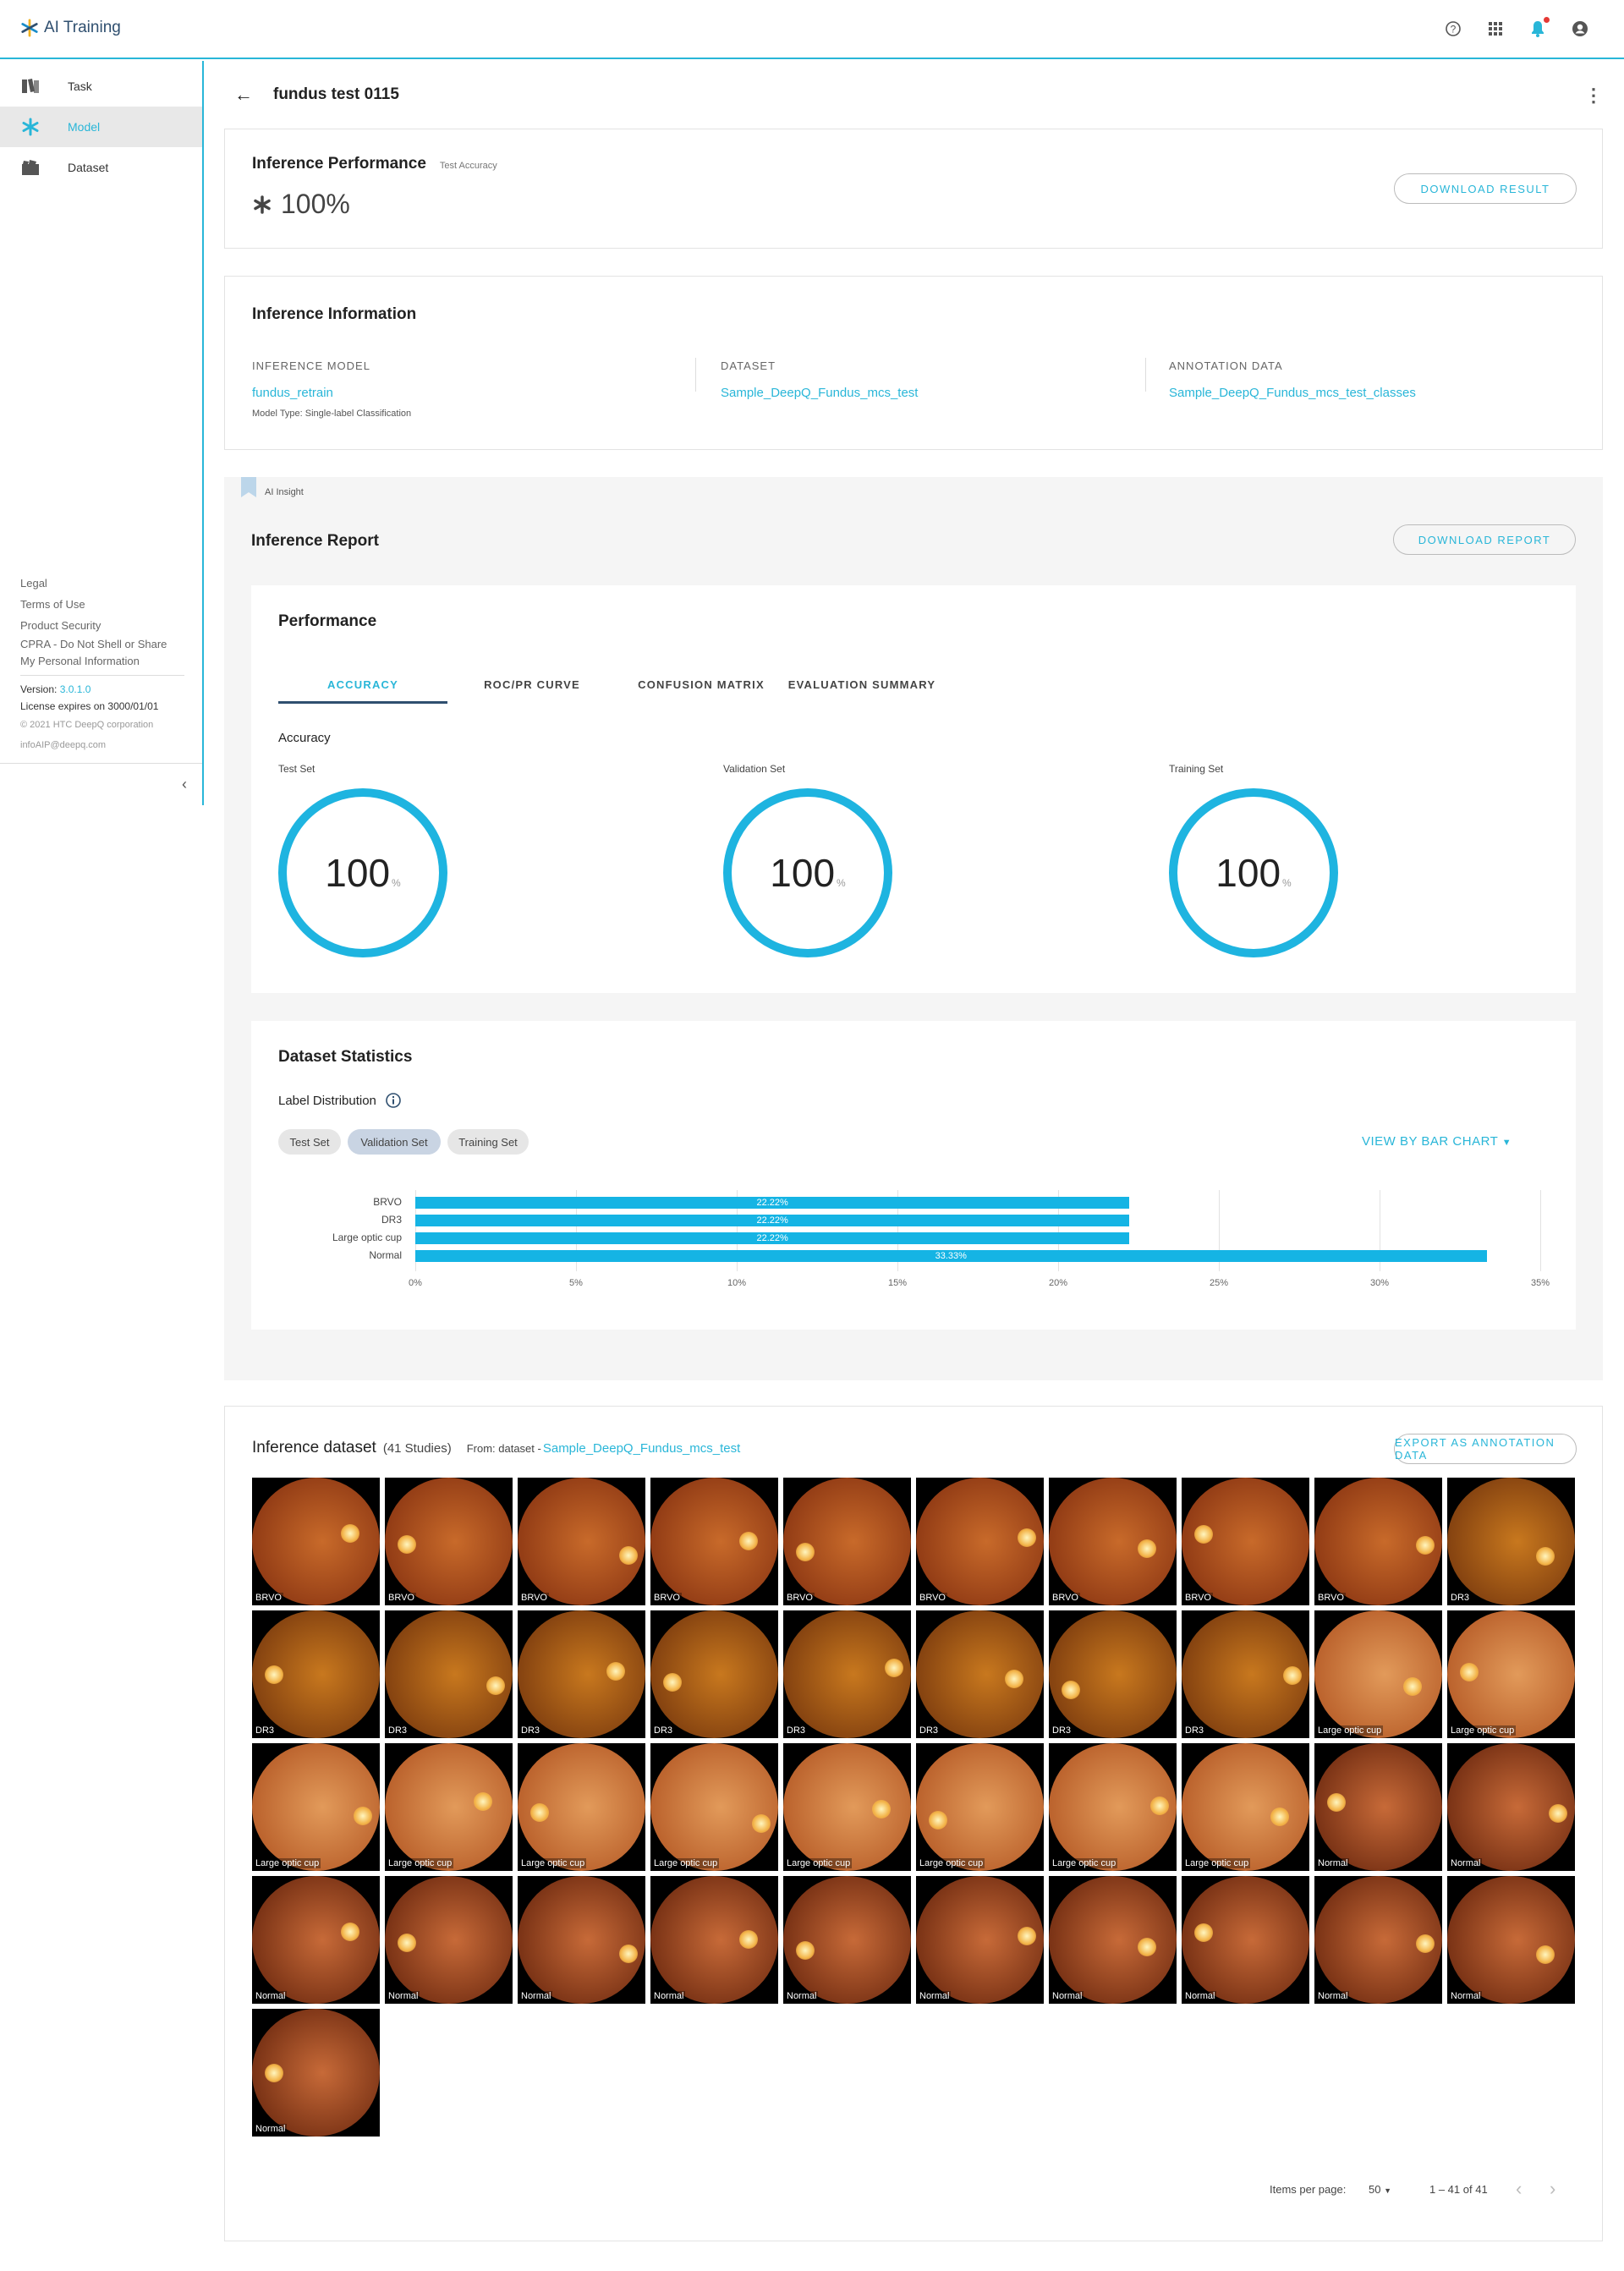  I want to click on model-link: fundus_retrain, so click(332, 393).